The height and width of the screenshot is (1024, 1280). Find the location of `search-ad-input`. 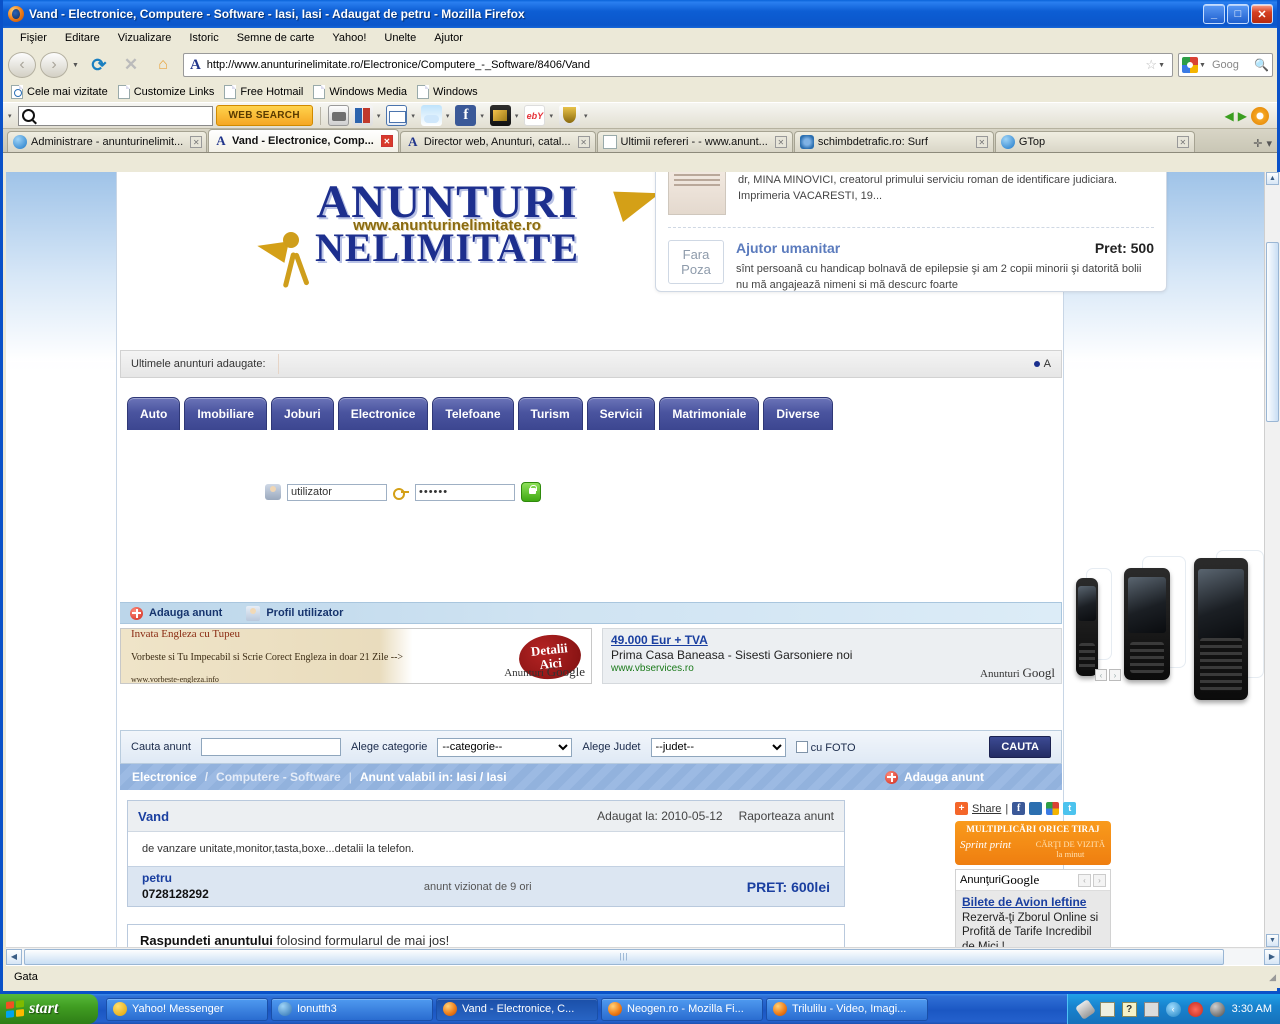

search-ad-input is located at coordinates (270, 747).